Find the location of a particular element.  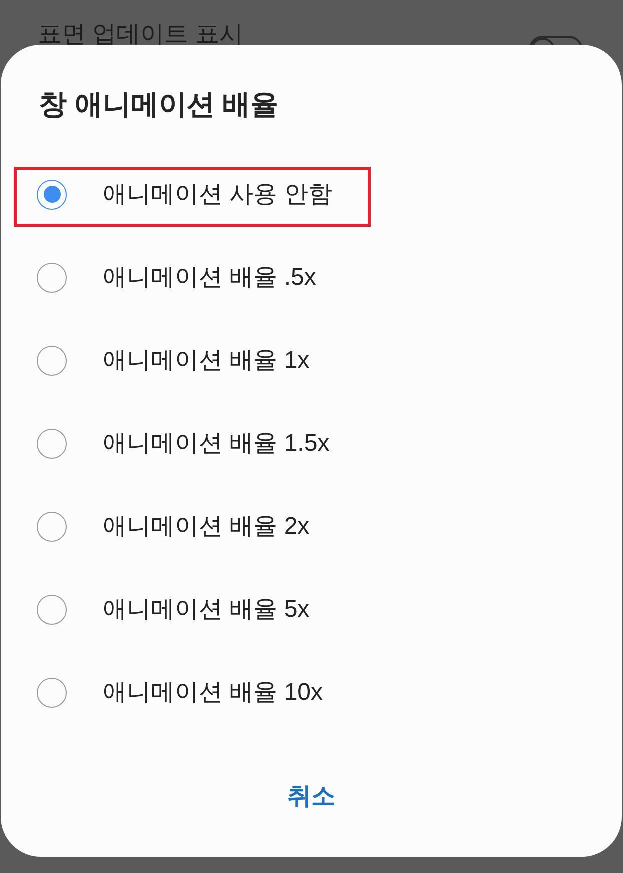

dialog-title: 창 애니메이션 배율 is located at coordinates (159, 105).